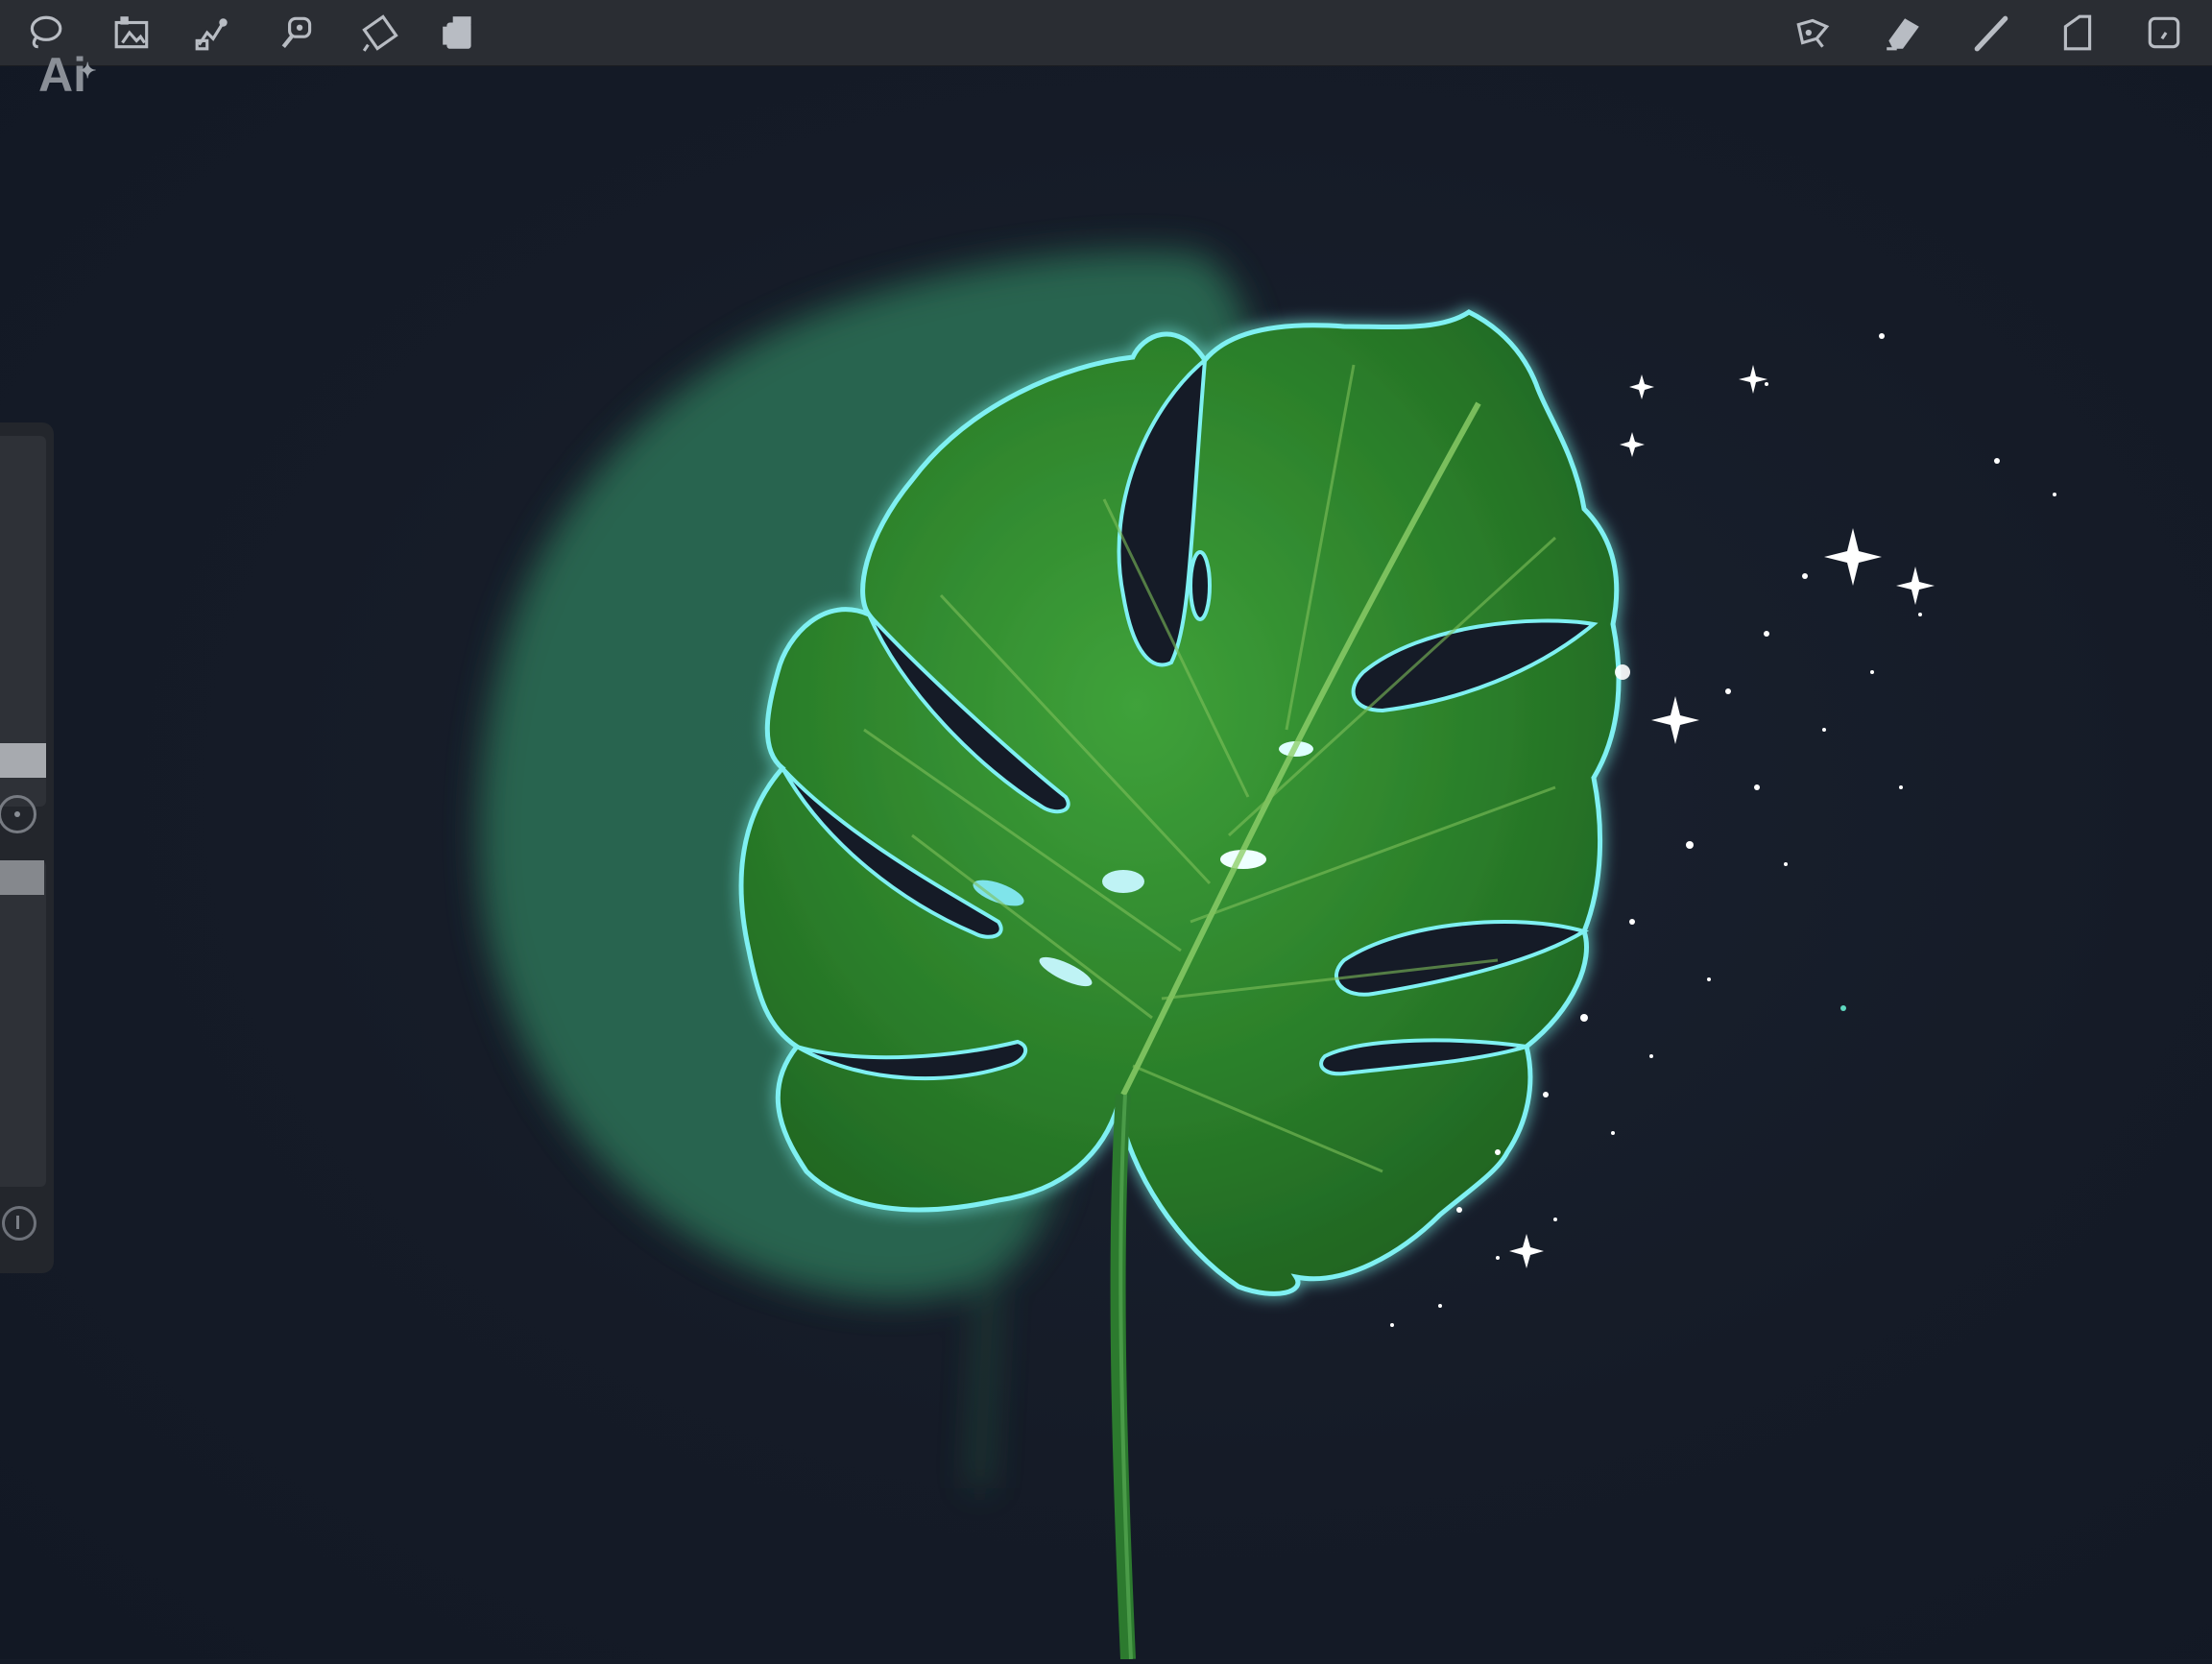 The image size is (2212, 1664). I want to click on color-swatch-icon, so click(2164, 32).